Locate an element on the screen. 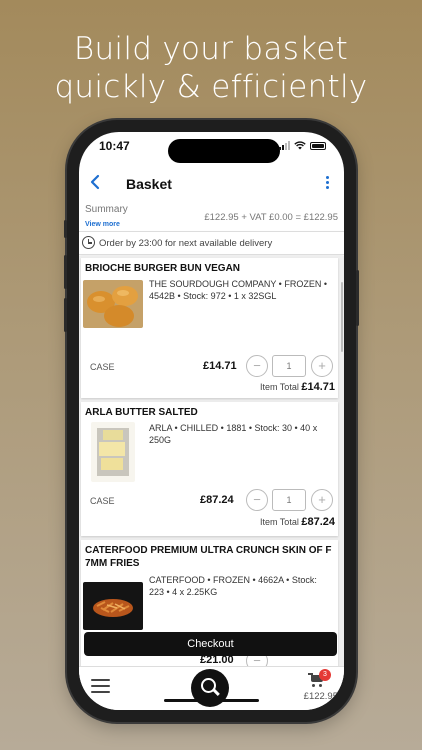 Image resolution: width=422 pixels, height=750 pixels. clock-icon is located at coordinates (88, 242).